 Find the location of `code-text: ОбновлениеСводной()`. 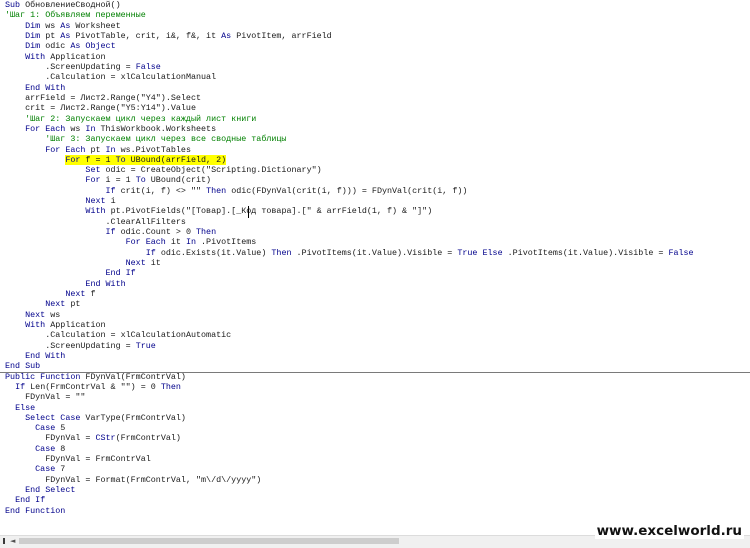

code-text: ОбновлениеСводной() is located at coordinates (73, 5).